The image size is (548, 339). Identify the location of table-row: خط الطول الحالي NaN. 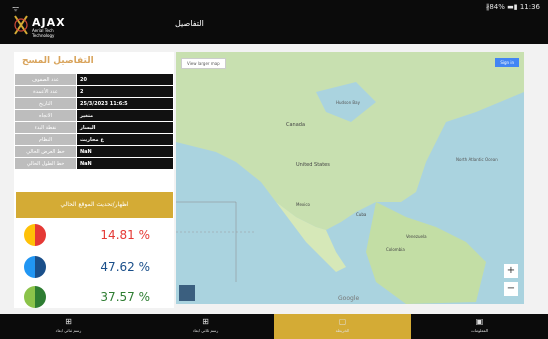
(94, 163).